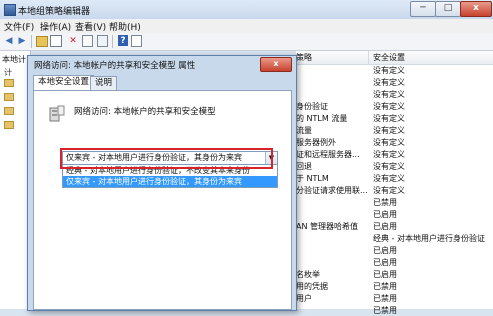 The width and height of the screenshot is (493, 316). Describe the element at coordinates (312, 178) in the screenshot. I see `policy-cell: 于 NTLM` at that location.